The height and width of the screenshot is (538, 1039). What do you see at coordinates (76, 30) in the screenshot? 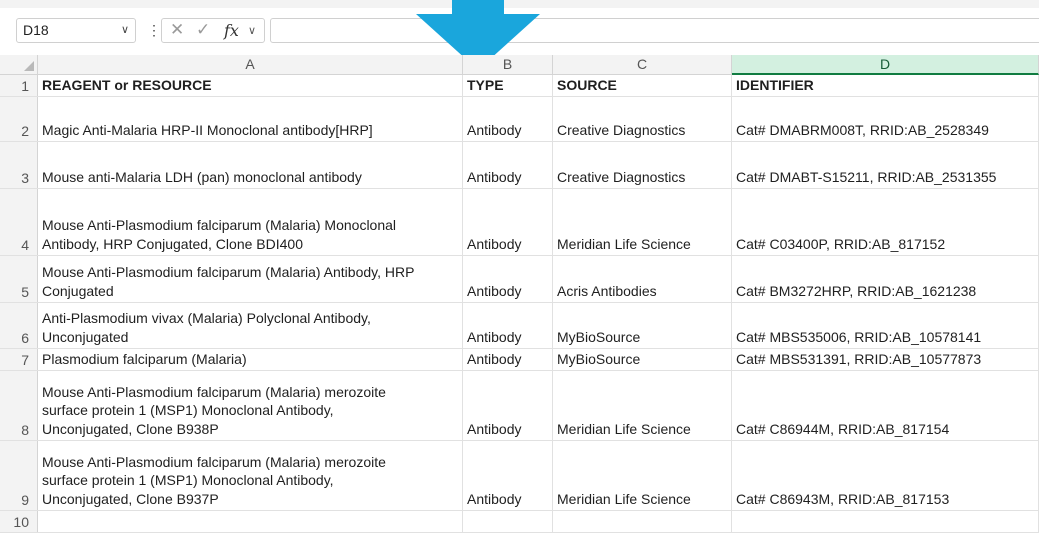
I see `name-box: D18 ∨` at bounding box center [76, 30].